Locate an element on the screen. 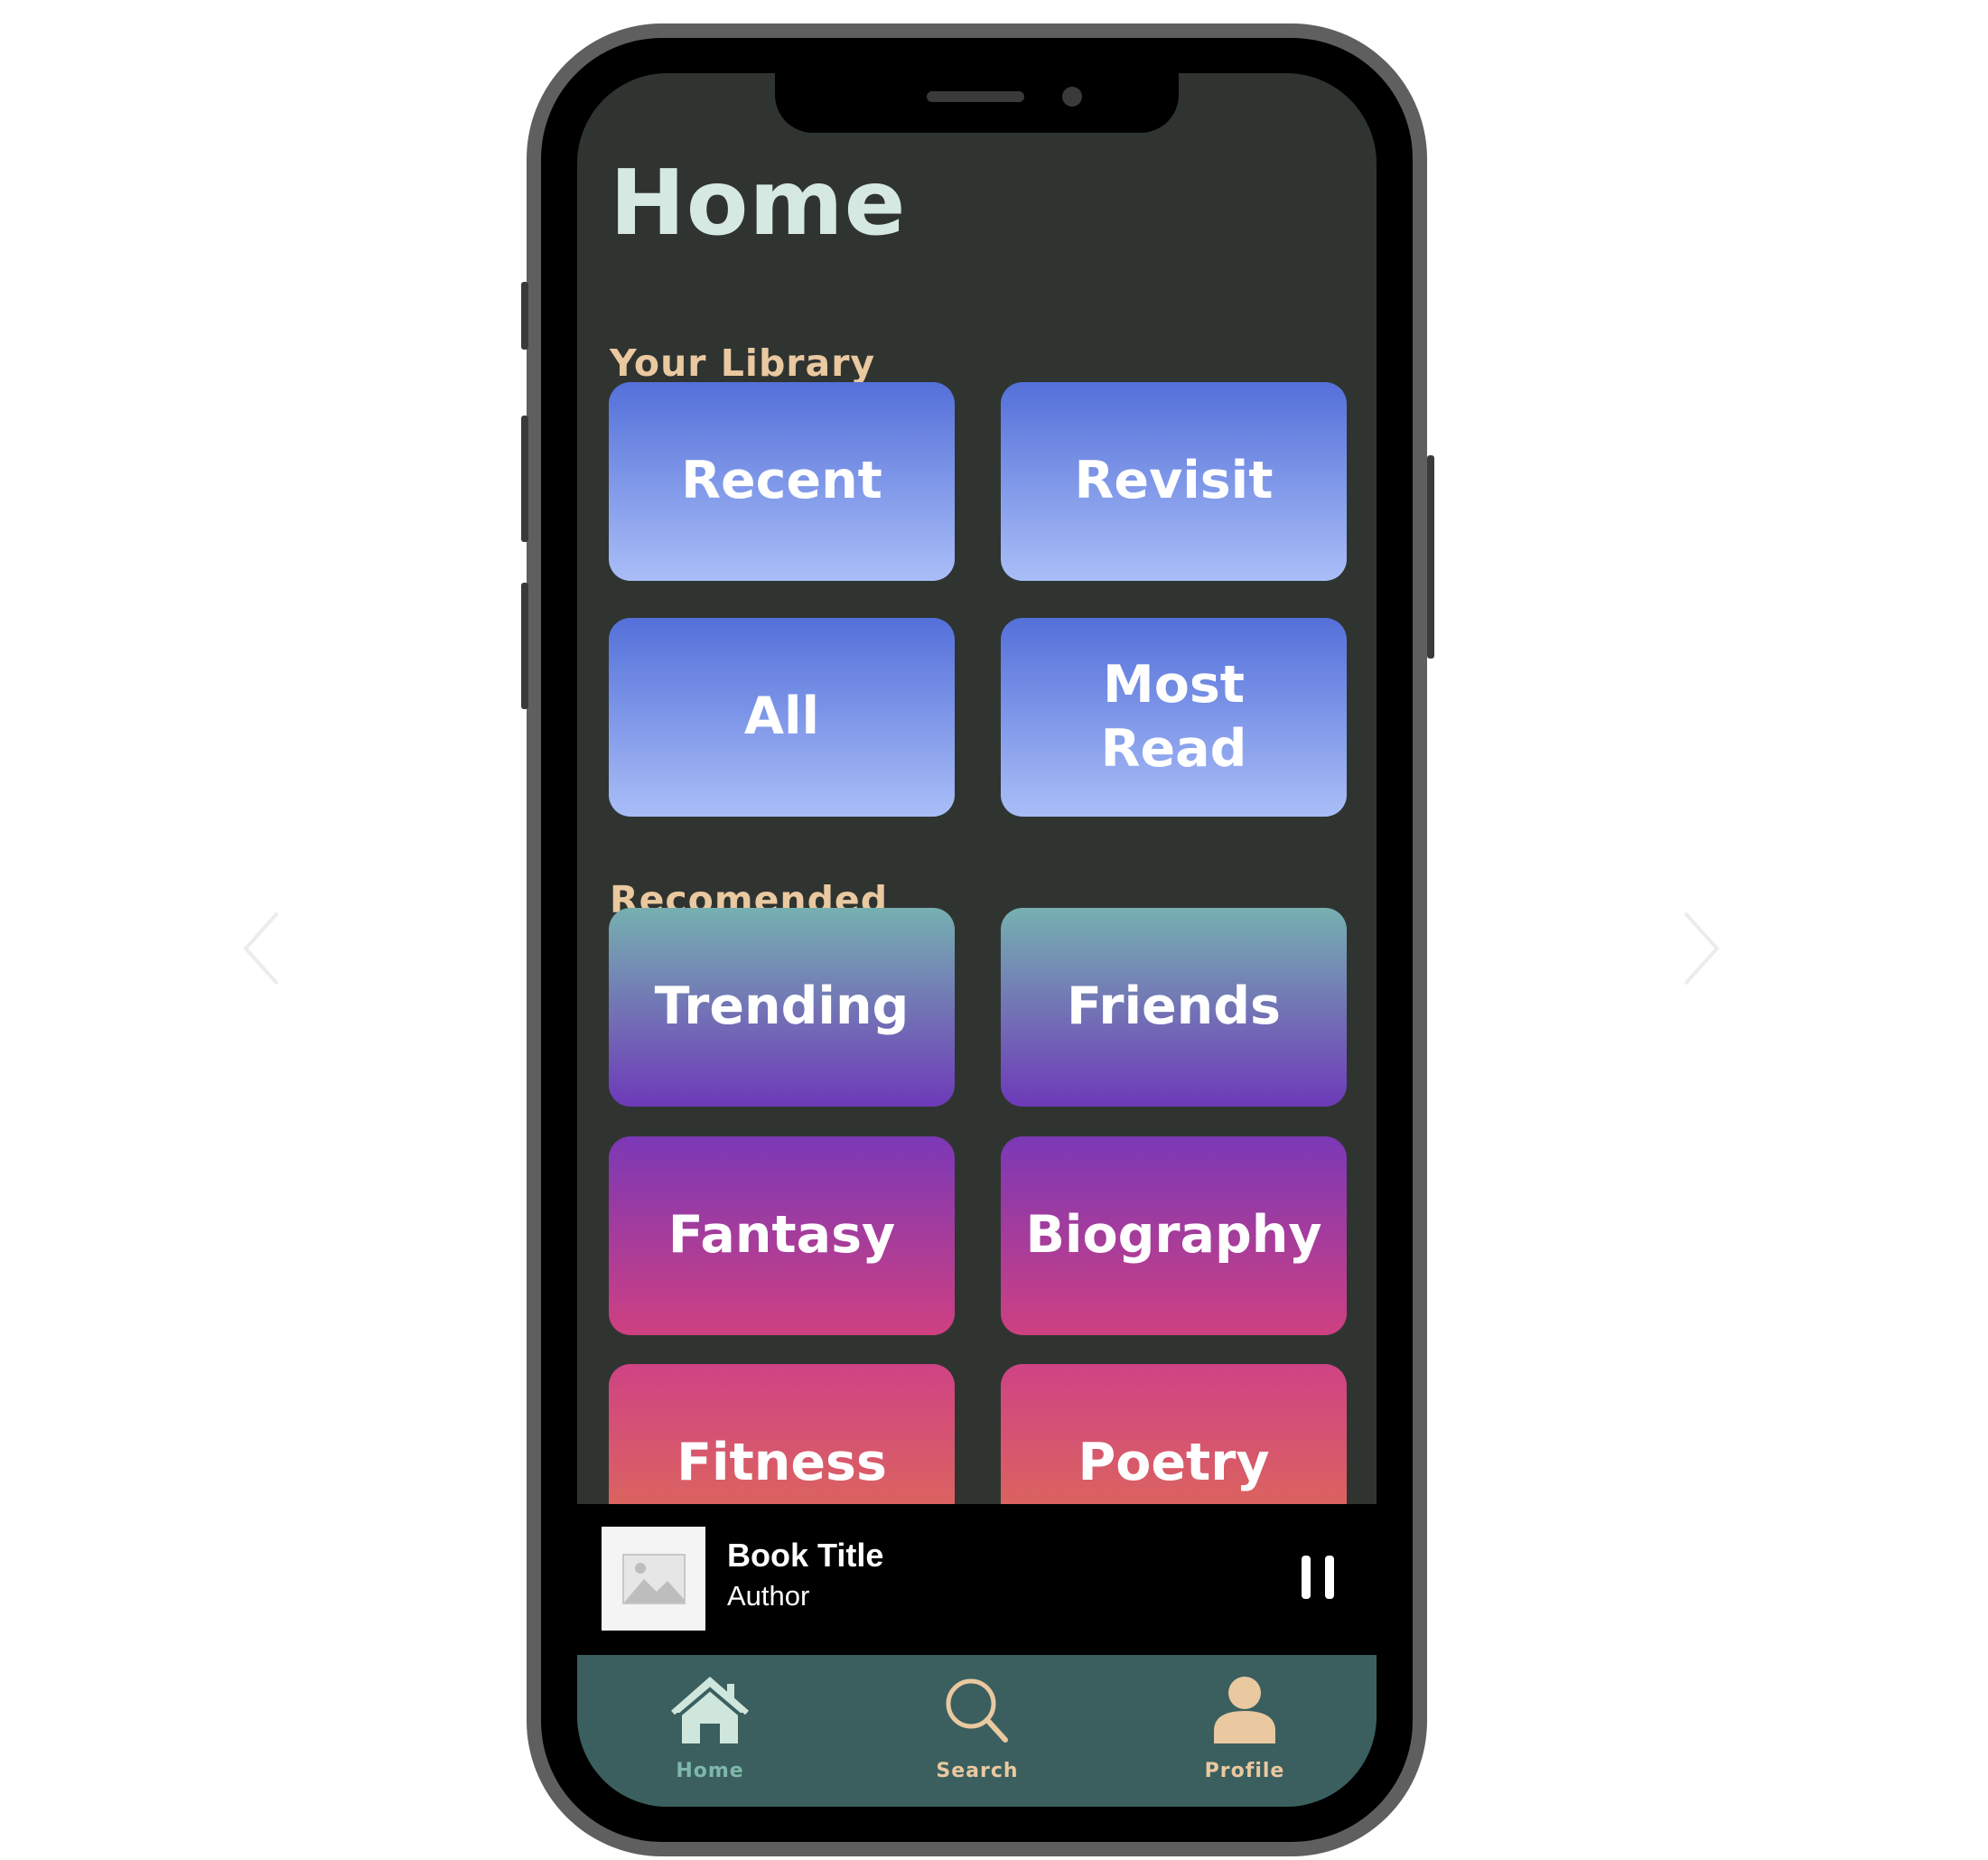 This screenshot has height=1860, width=1988. volume-up-button is located at coordinates (524, 479).